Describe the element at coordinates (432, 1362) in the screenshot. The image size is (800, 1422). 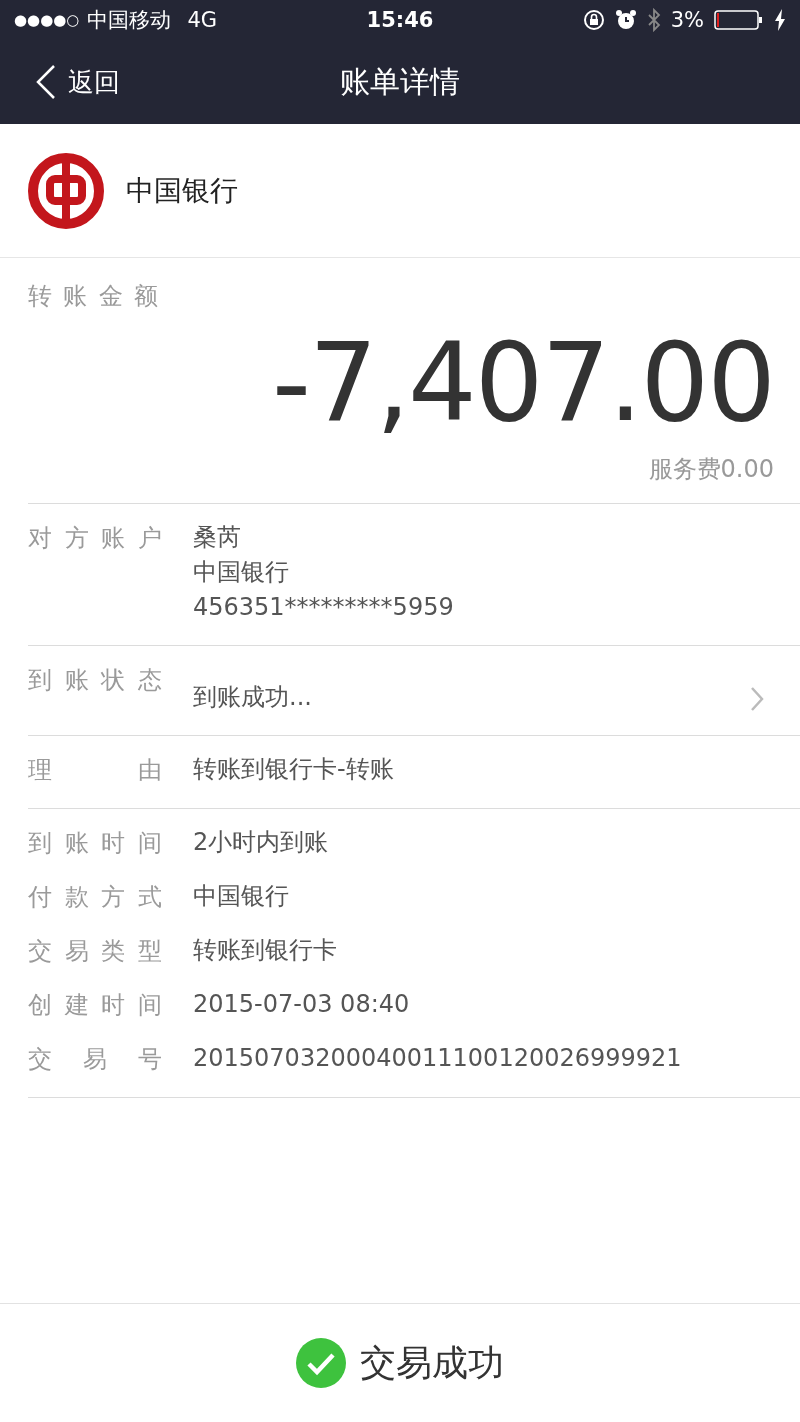
I see `transaction-status: 交易成功` at that location.